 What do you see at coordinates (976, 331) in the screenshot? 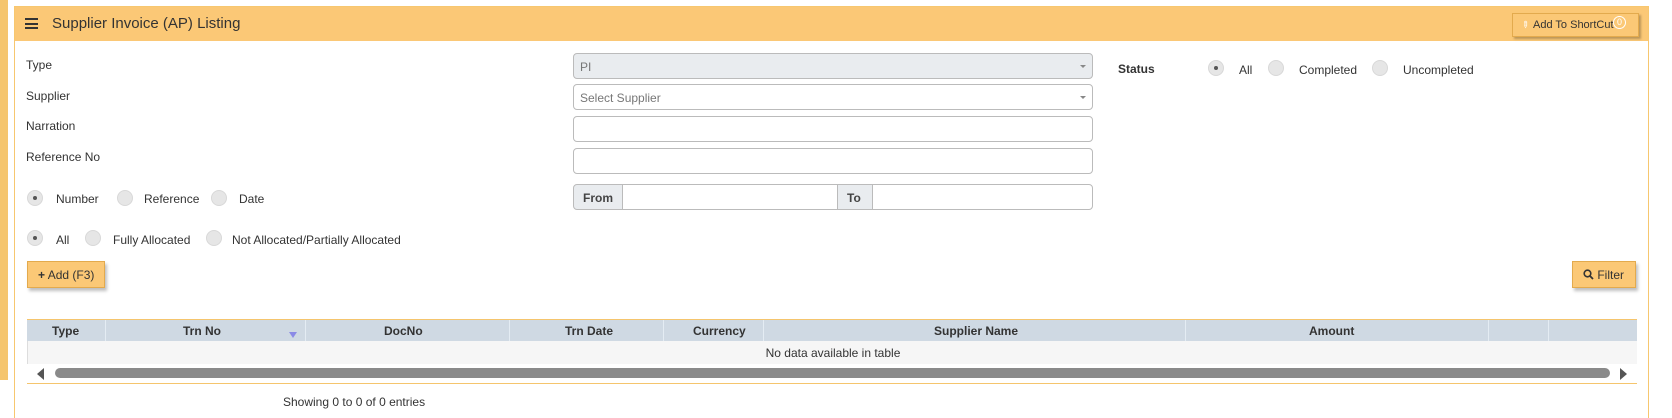
I see `column-header-supplier-name: Supplier Name` at bounding box center [976, 331].